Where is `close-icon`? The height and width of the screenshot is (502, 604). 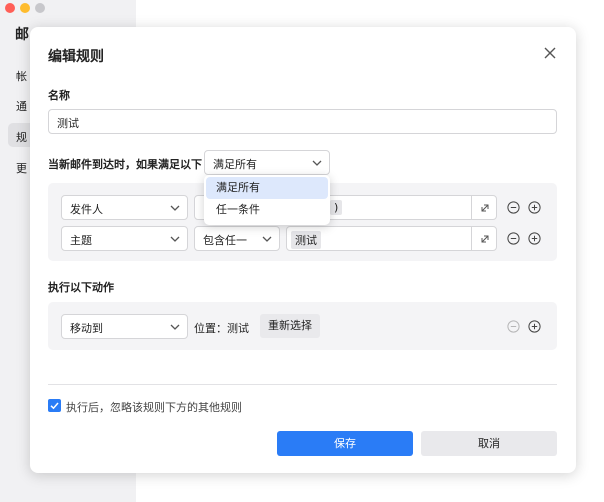
close-icon is located at coordinates (550, 53).